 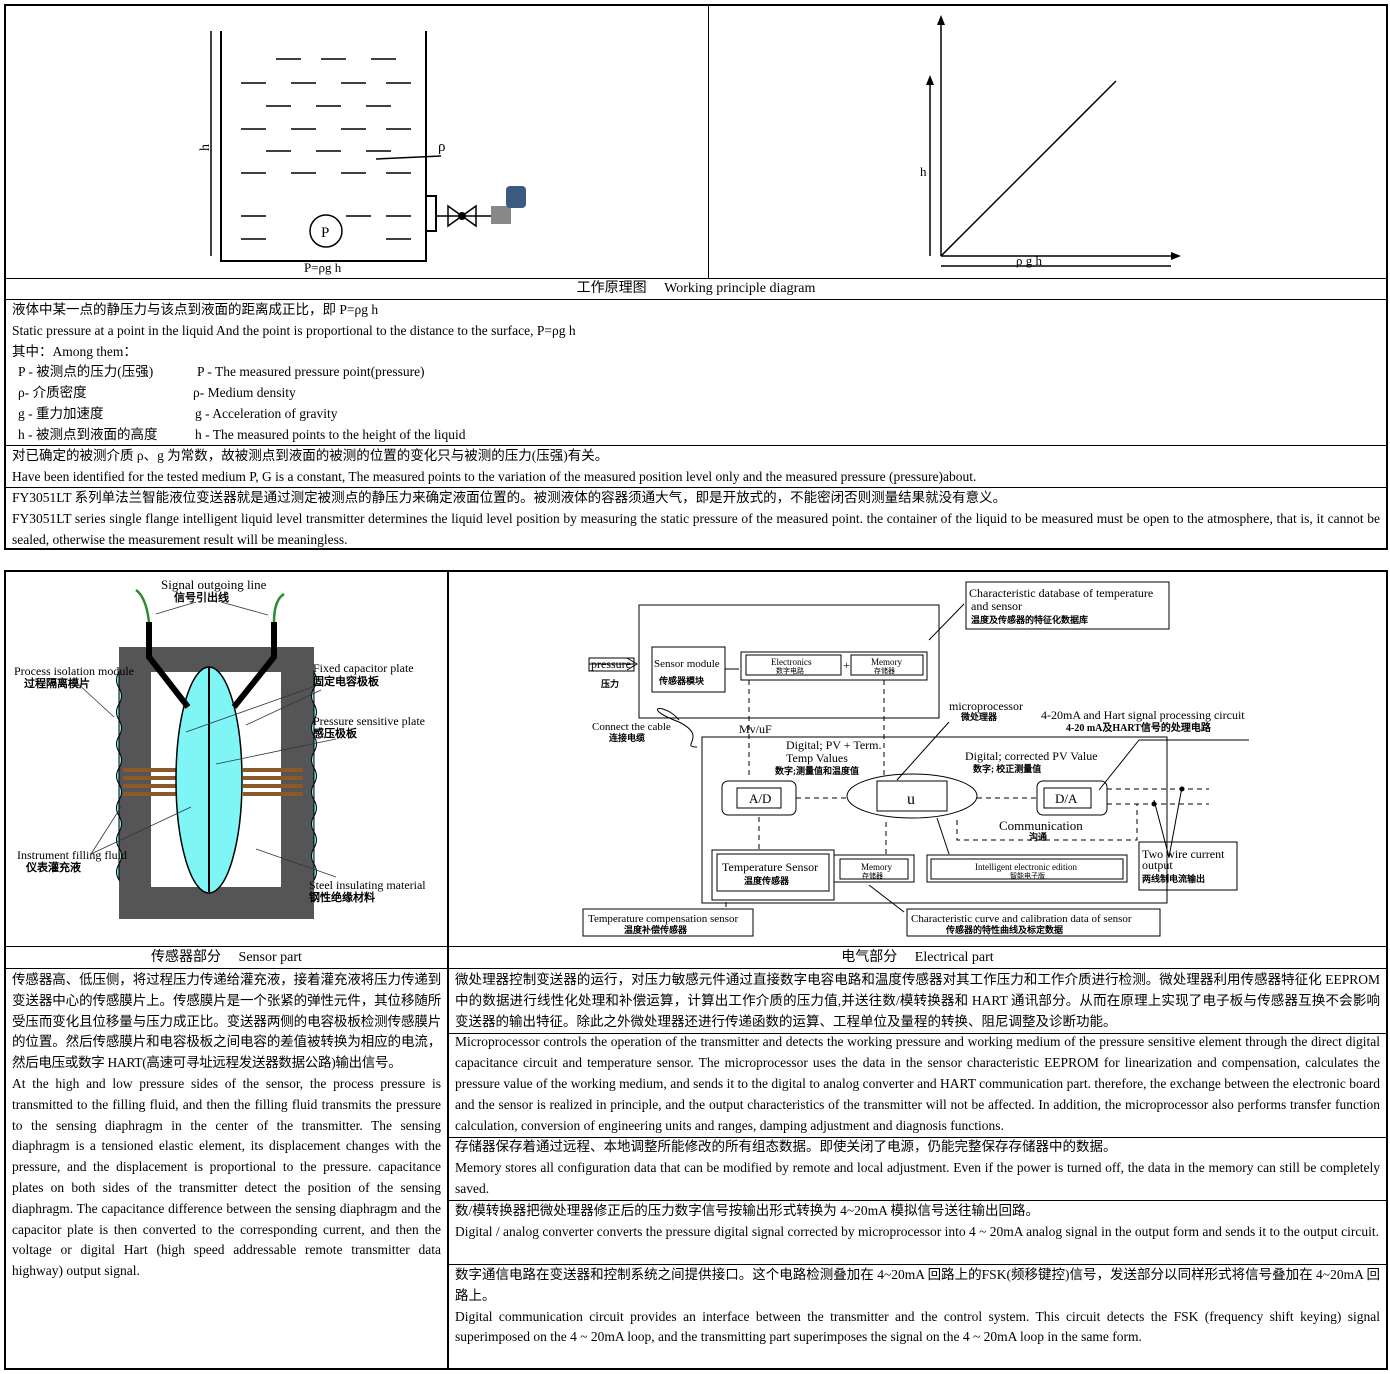 What do you see at coordinates (52, 393) in the screenshot?
I see `def-cn: ρ- 介质密度` at bounding box center [52, 393].